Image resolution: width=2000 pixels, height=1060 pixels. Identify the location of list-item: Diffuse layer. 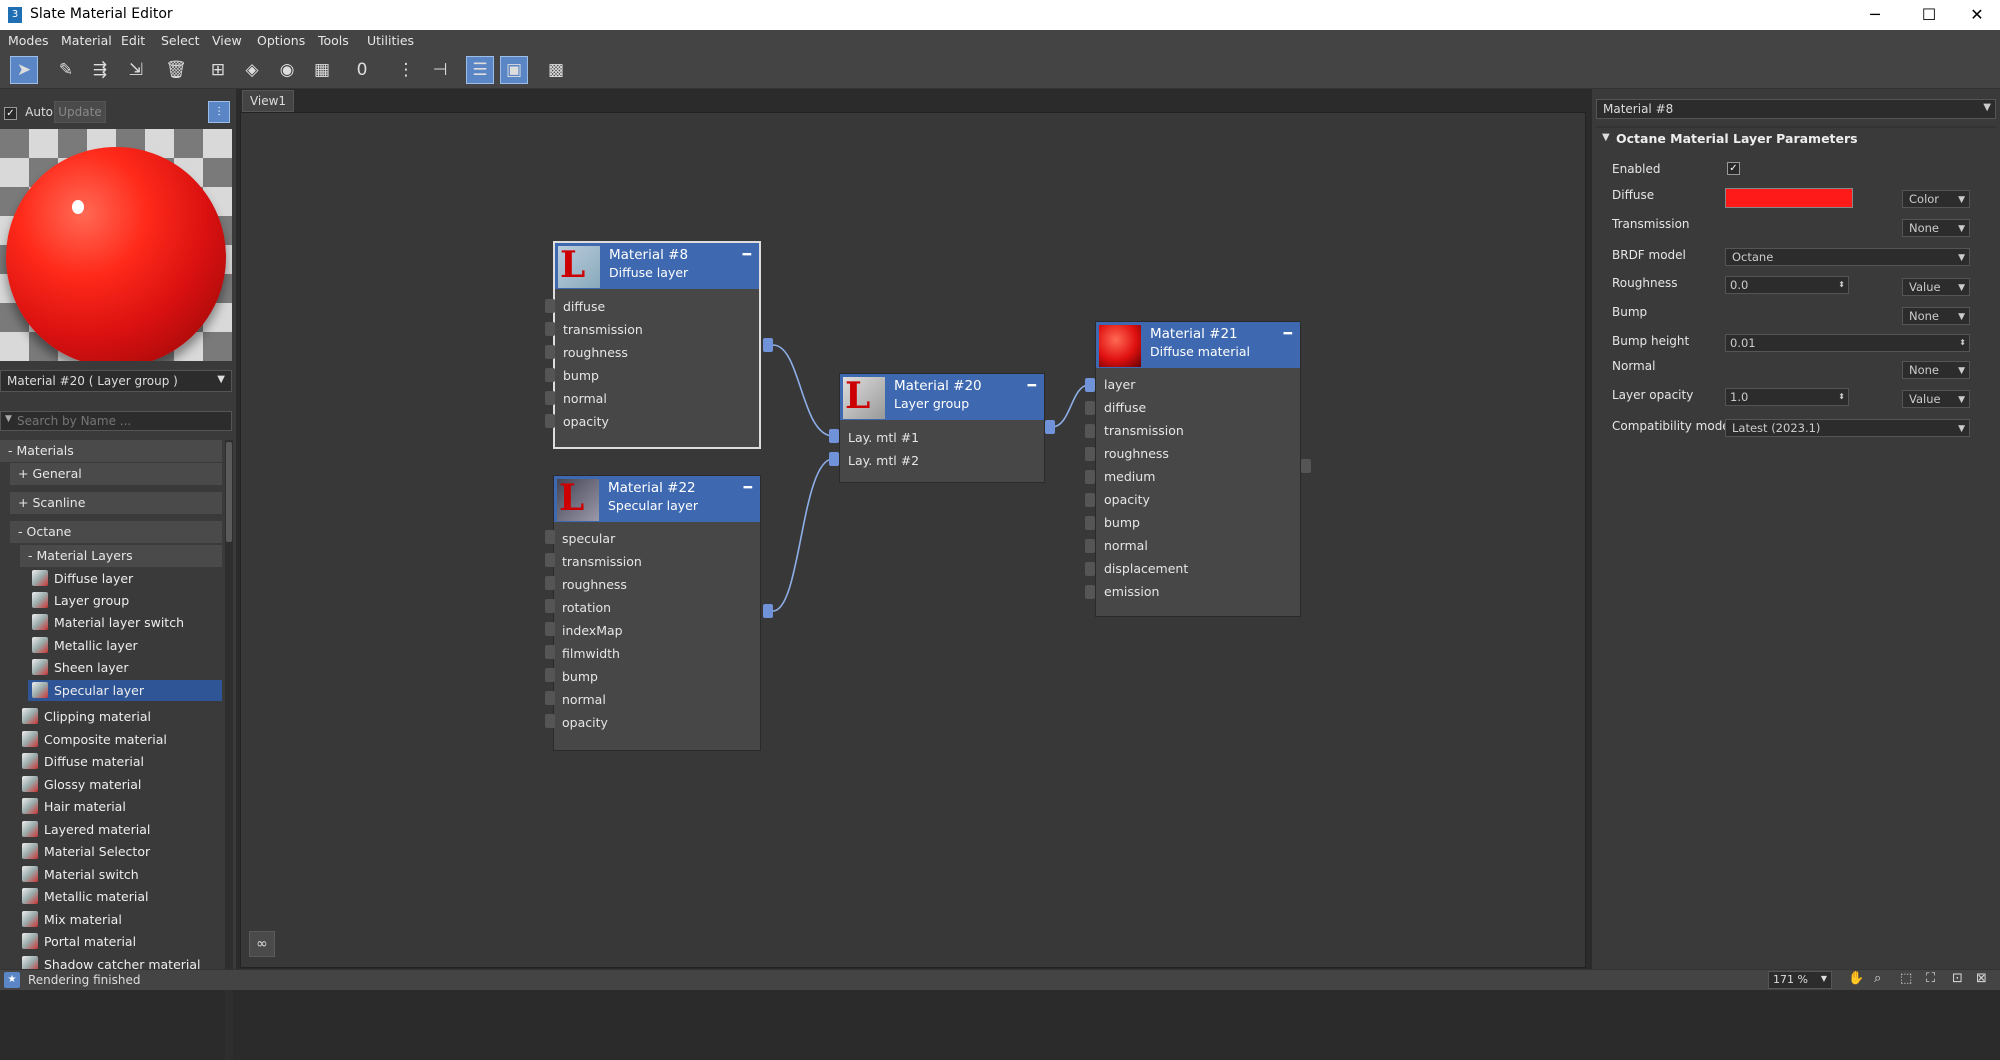
(125, 578).